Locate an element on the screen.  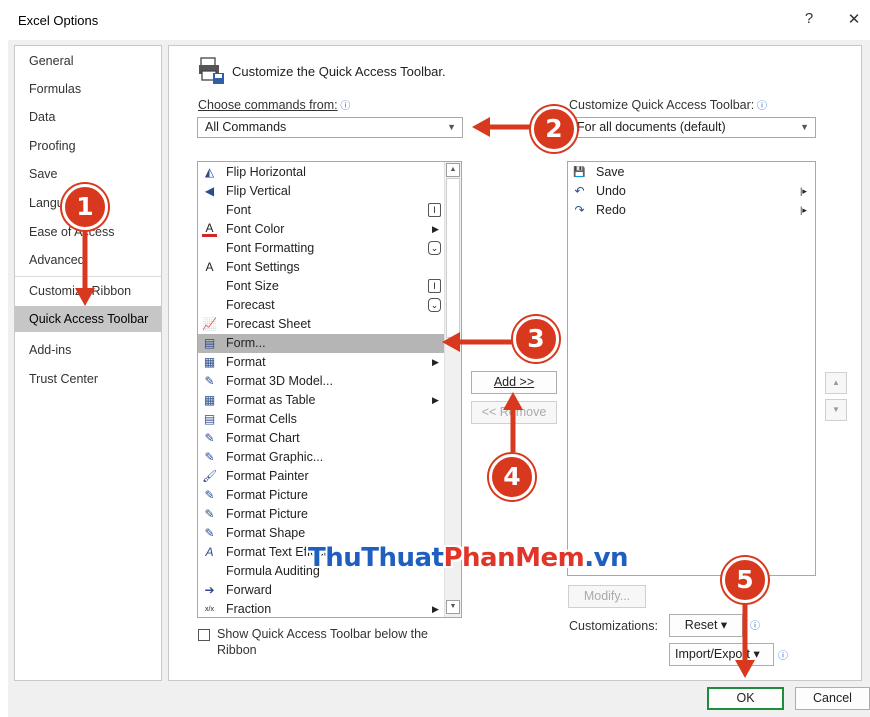
watermark: ThuThuatPhanMem.vn is located at coordinates (468, 558).